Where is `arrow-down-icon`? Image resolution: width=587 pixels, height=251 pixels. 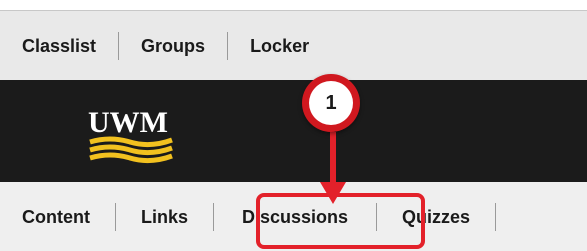 arrow-down-icon is located at coordinates (333, 168).